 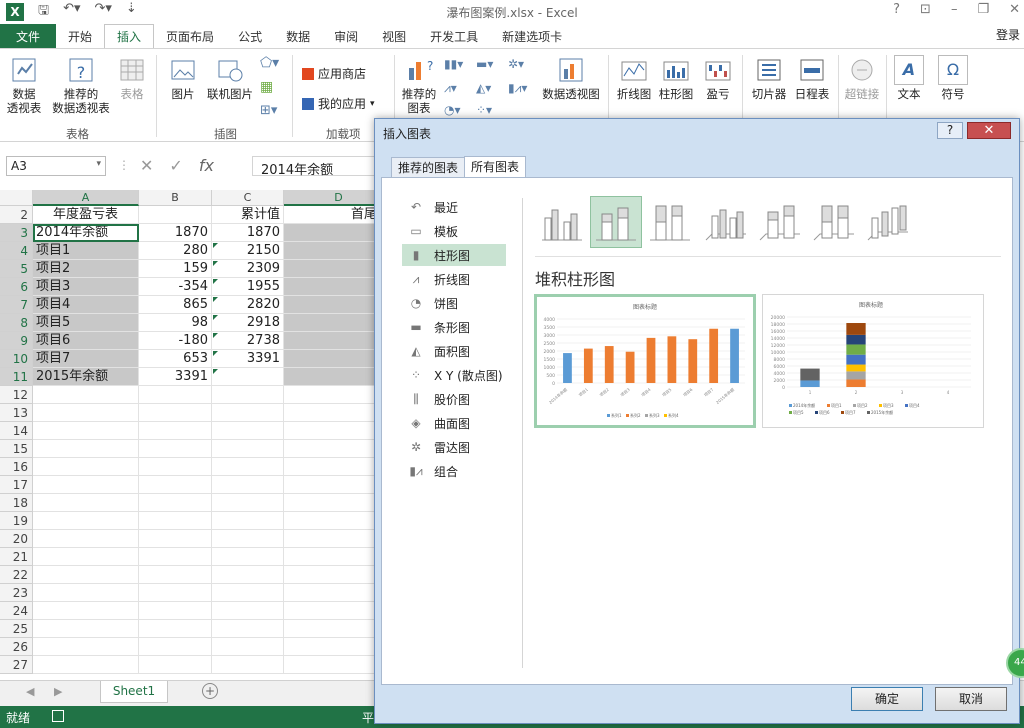 What do you see at coordinates (394, 36) in the screenshot?
I see `tab-view: 视图` at bounding box center [394, 36].